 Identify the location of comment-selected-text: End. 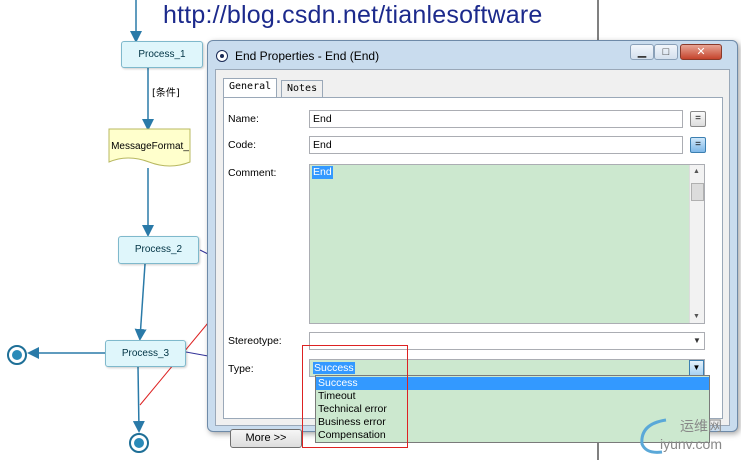
(322, 172).